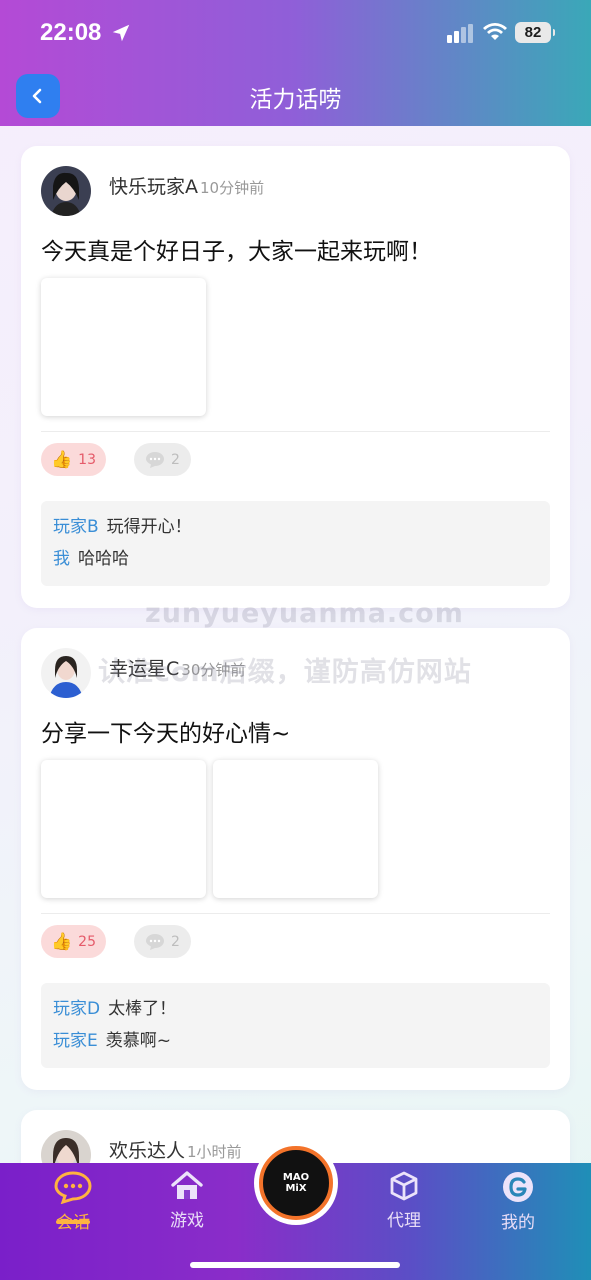  Describe the element at coordinates (404, 1186) in the screenshot. I see `cube-icon` at that location.